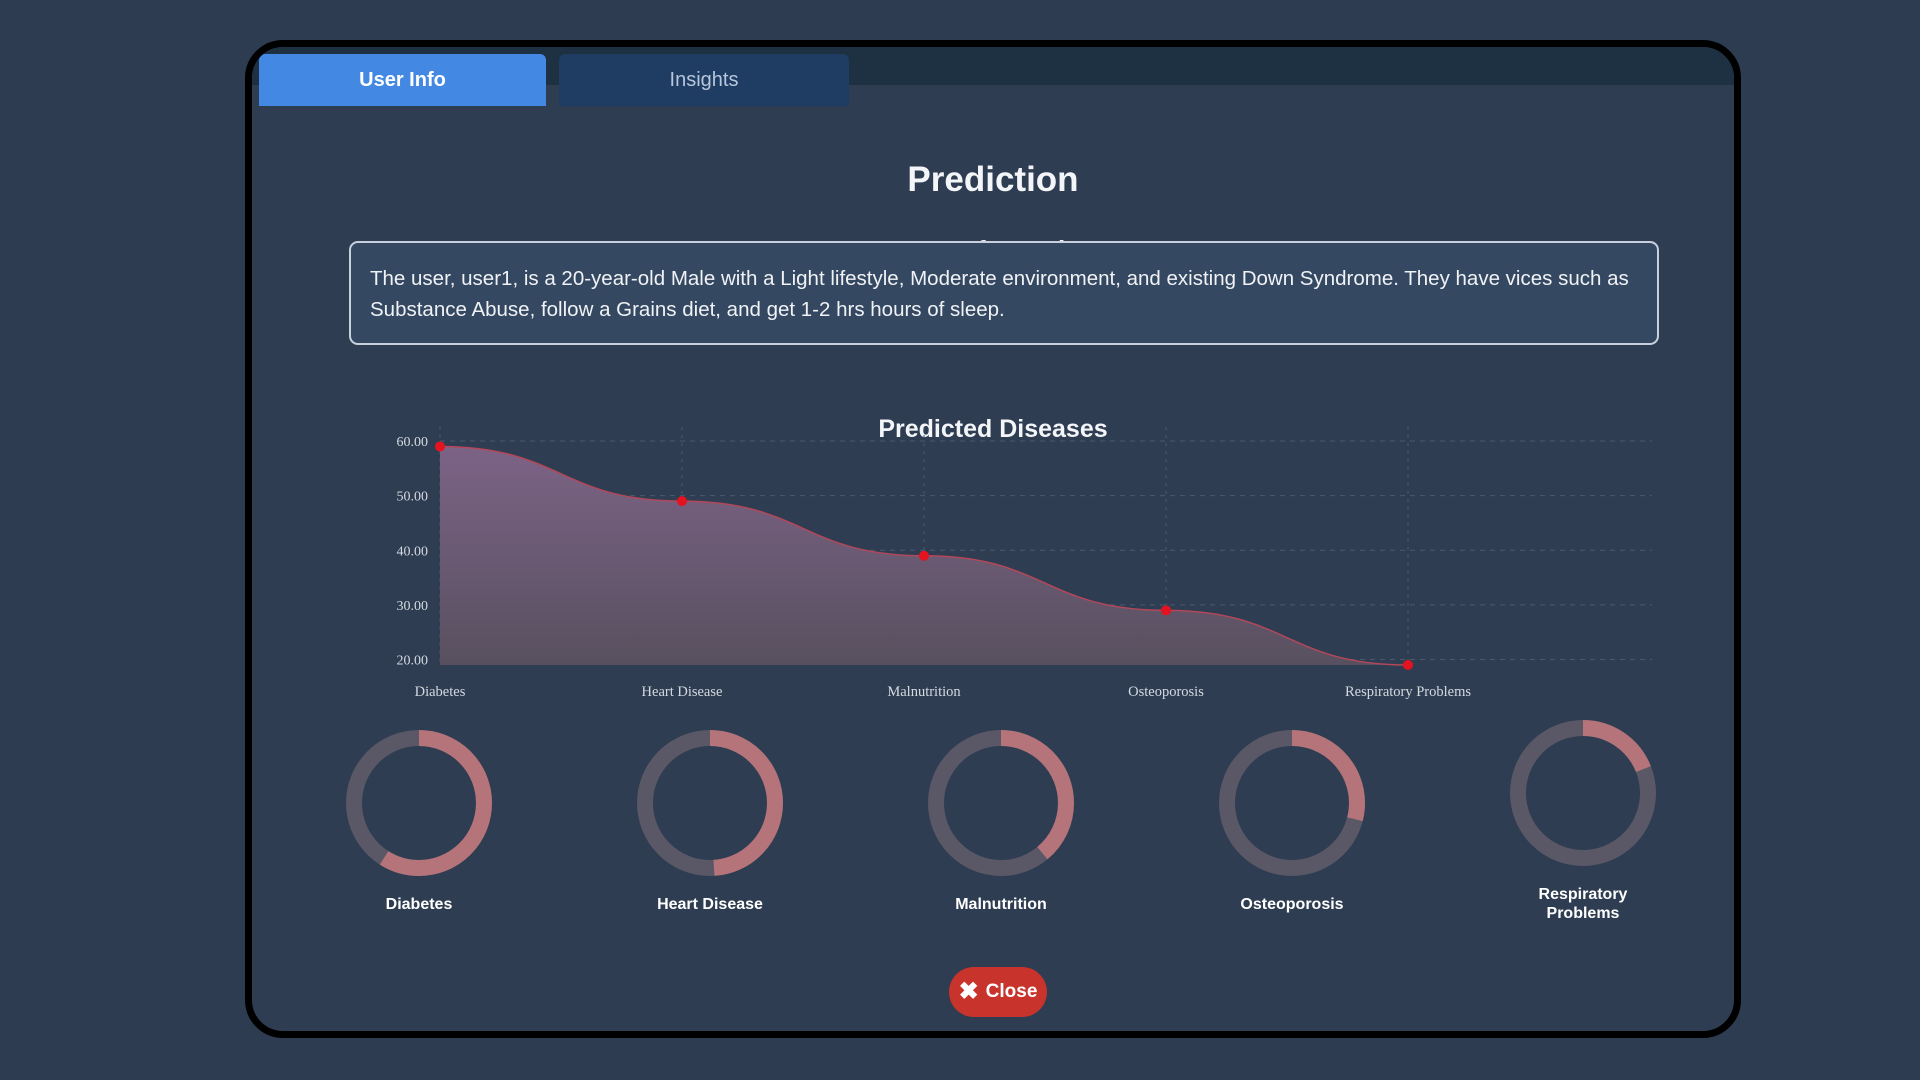 The height and width of the screenshot is (1080, 1920). Describe the element at coordinates (1292, 904) in the screenshot. I see `donut-label: Osteoporosis` at that location.